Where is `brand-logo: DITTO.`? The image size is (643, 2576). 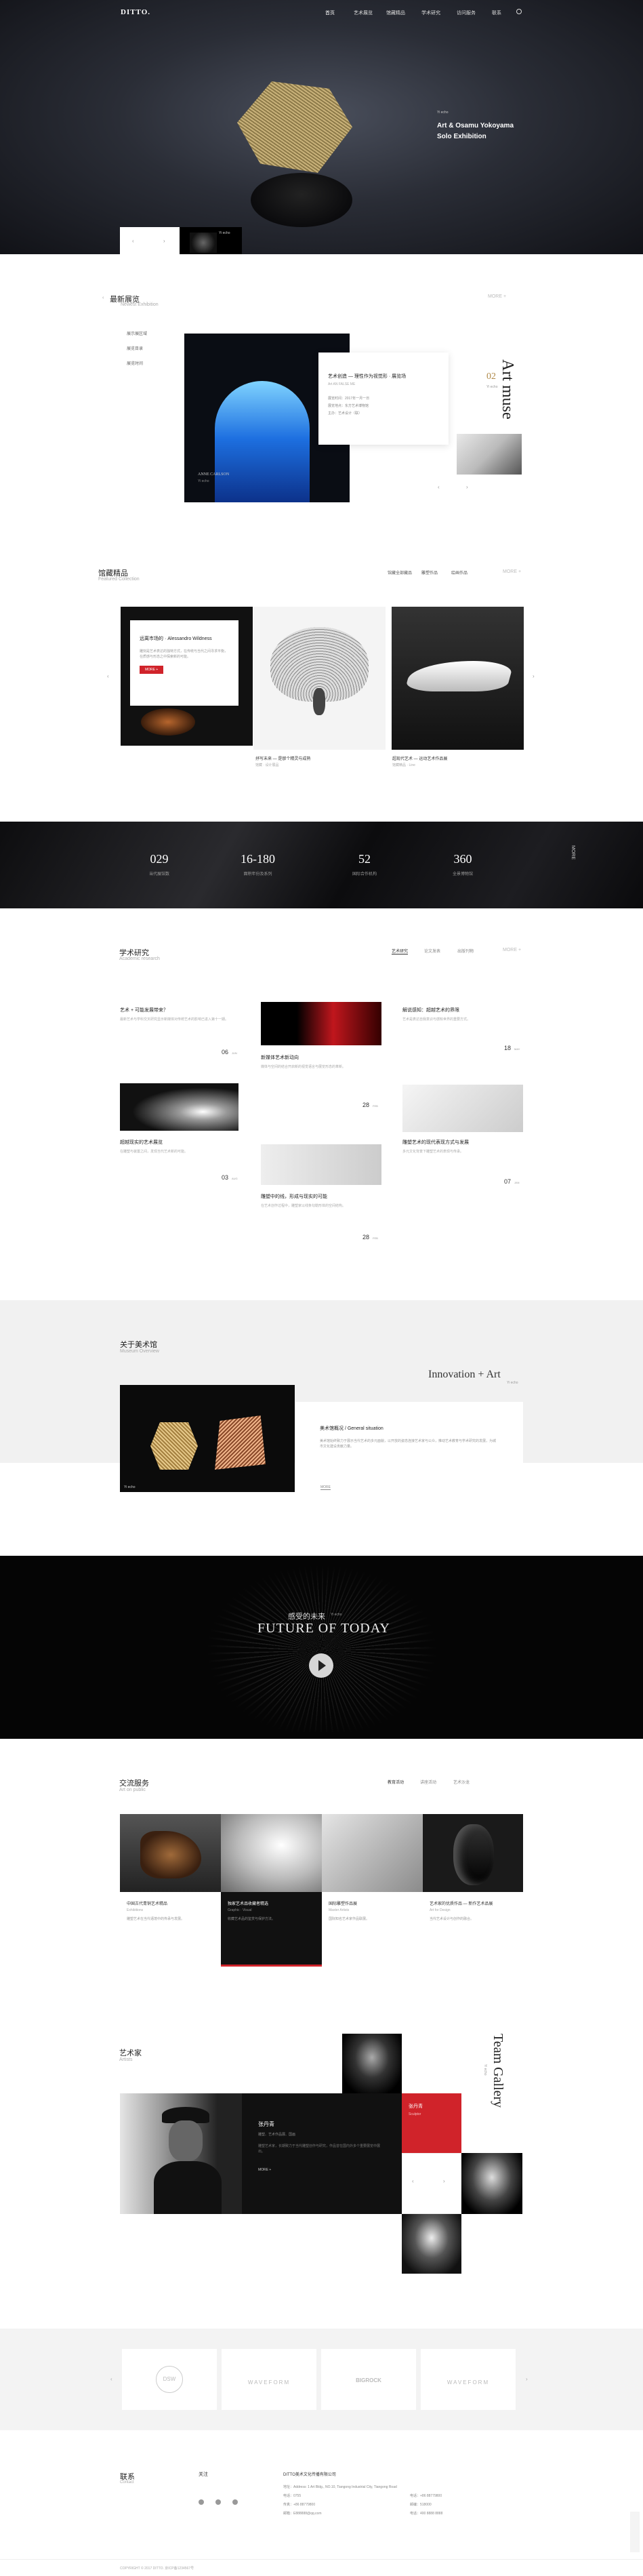
brand-logo: DITTO. is located at coordinates (136, 12).